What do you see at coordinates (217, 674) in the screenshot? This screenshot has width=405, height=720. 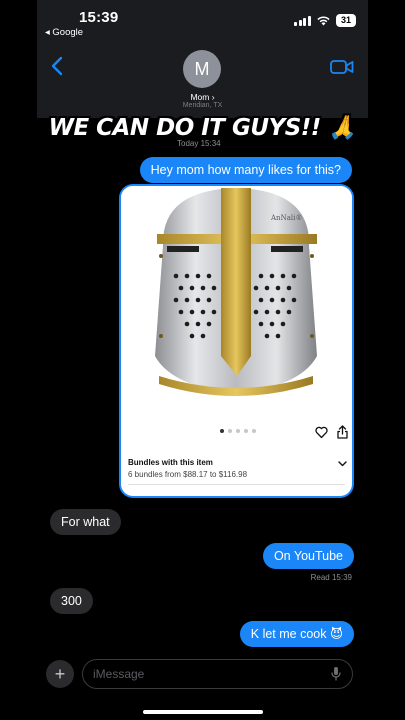 I see `imessage-input: iMessage` at bounding box center [217, 674].